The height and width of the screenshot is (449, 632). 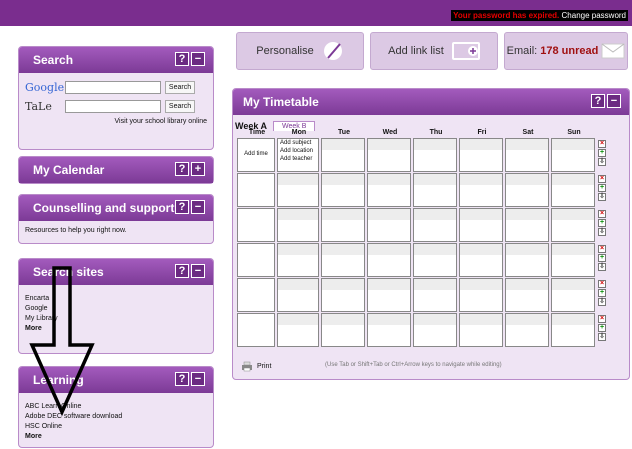 What do you see at coordinates (300, 51) in the screenshot?
I see `personalise-button: Personalise` at bounding box center [300, 51].